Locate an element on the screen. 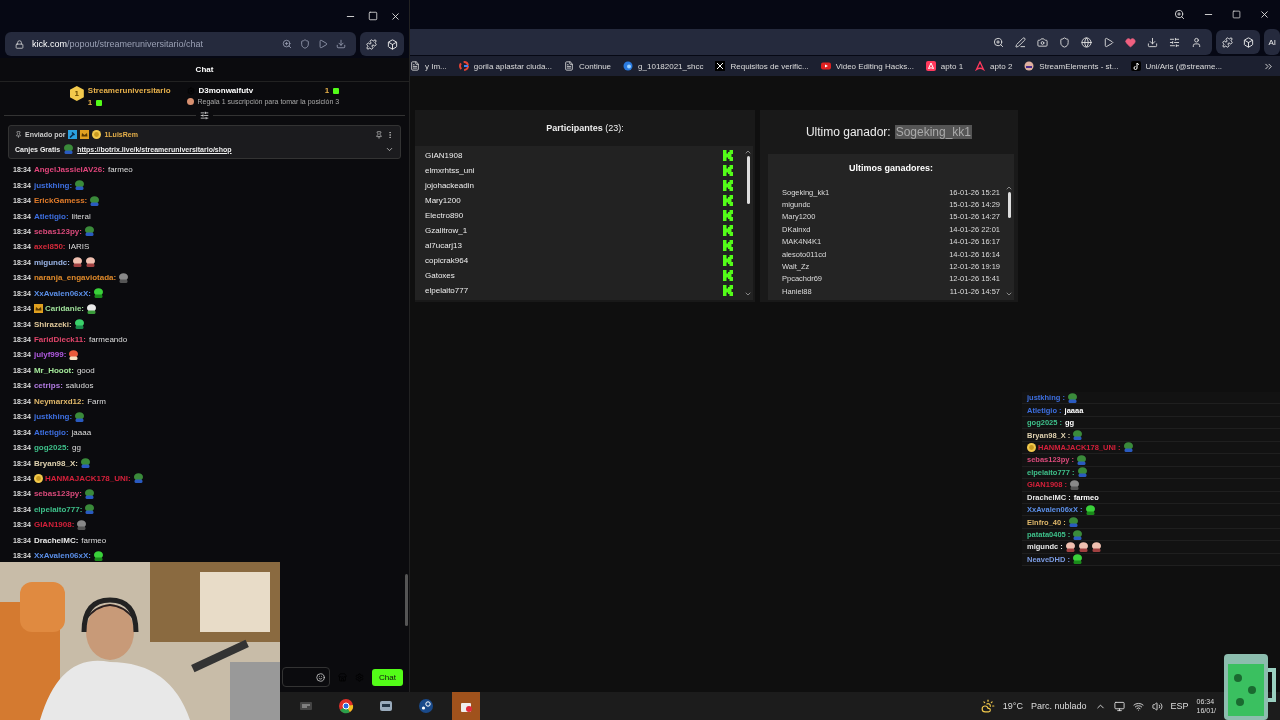 Image resolution: width=1280 pixels, height=720 pixels. address-bar: kick.com/popout/streameruniversitario/chat is located at coordinates (180, 44).